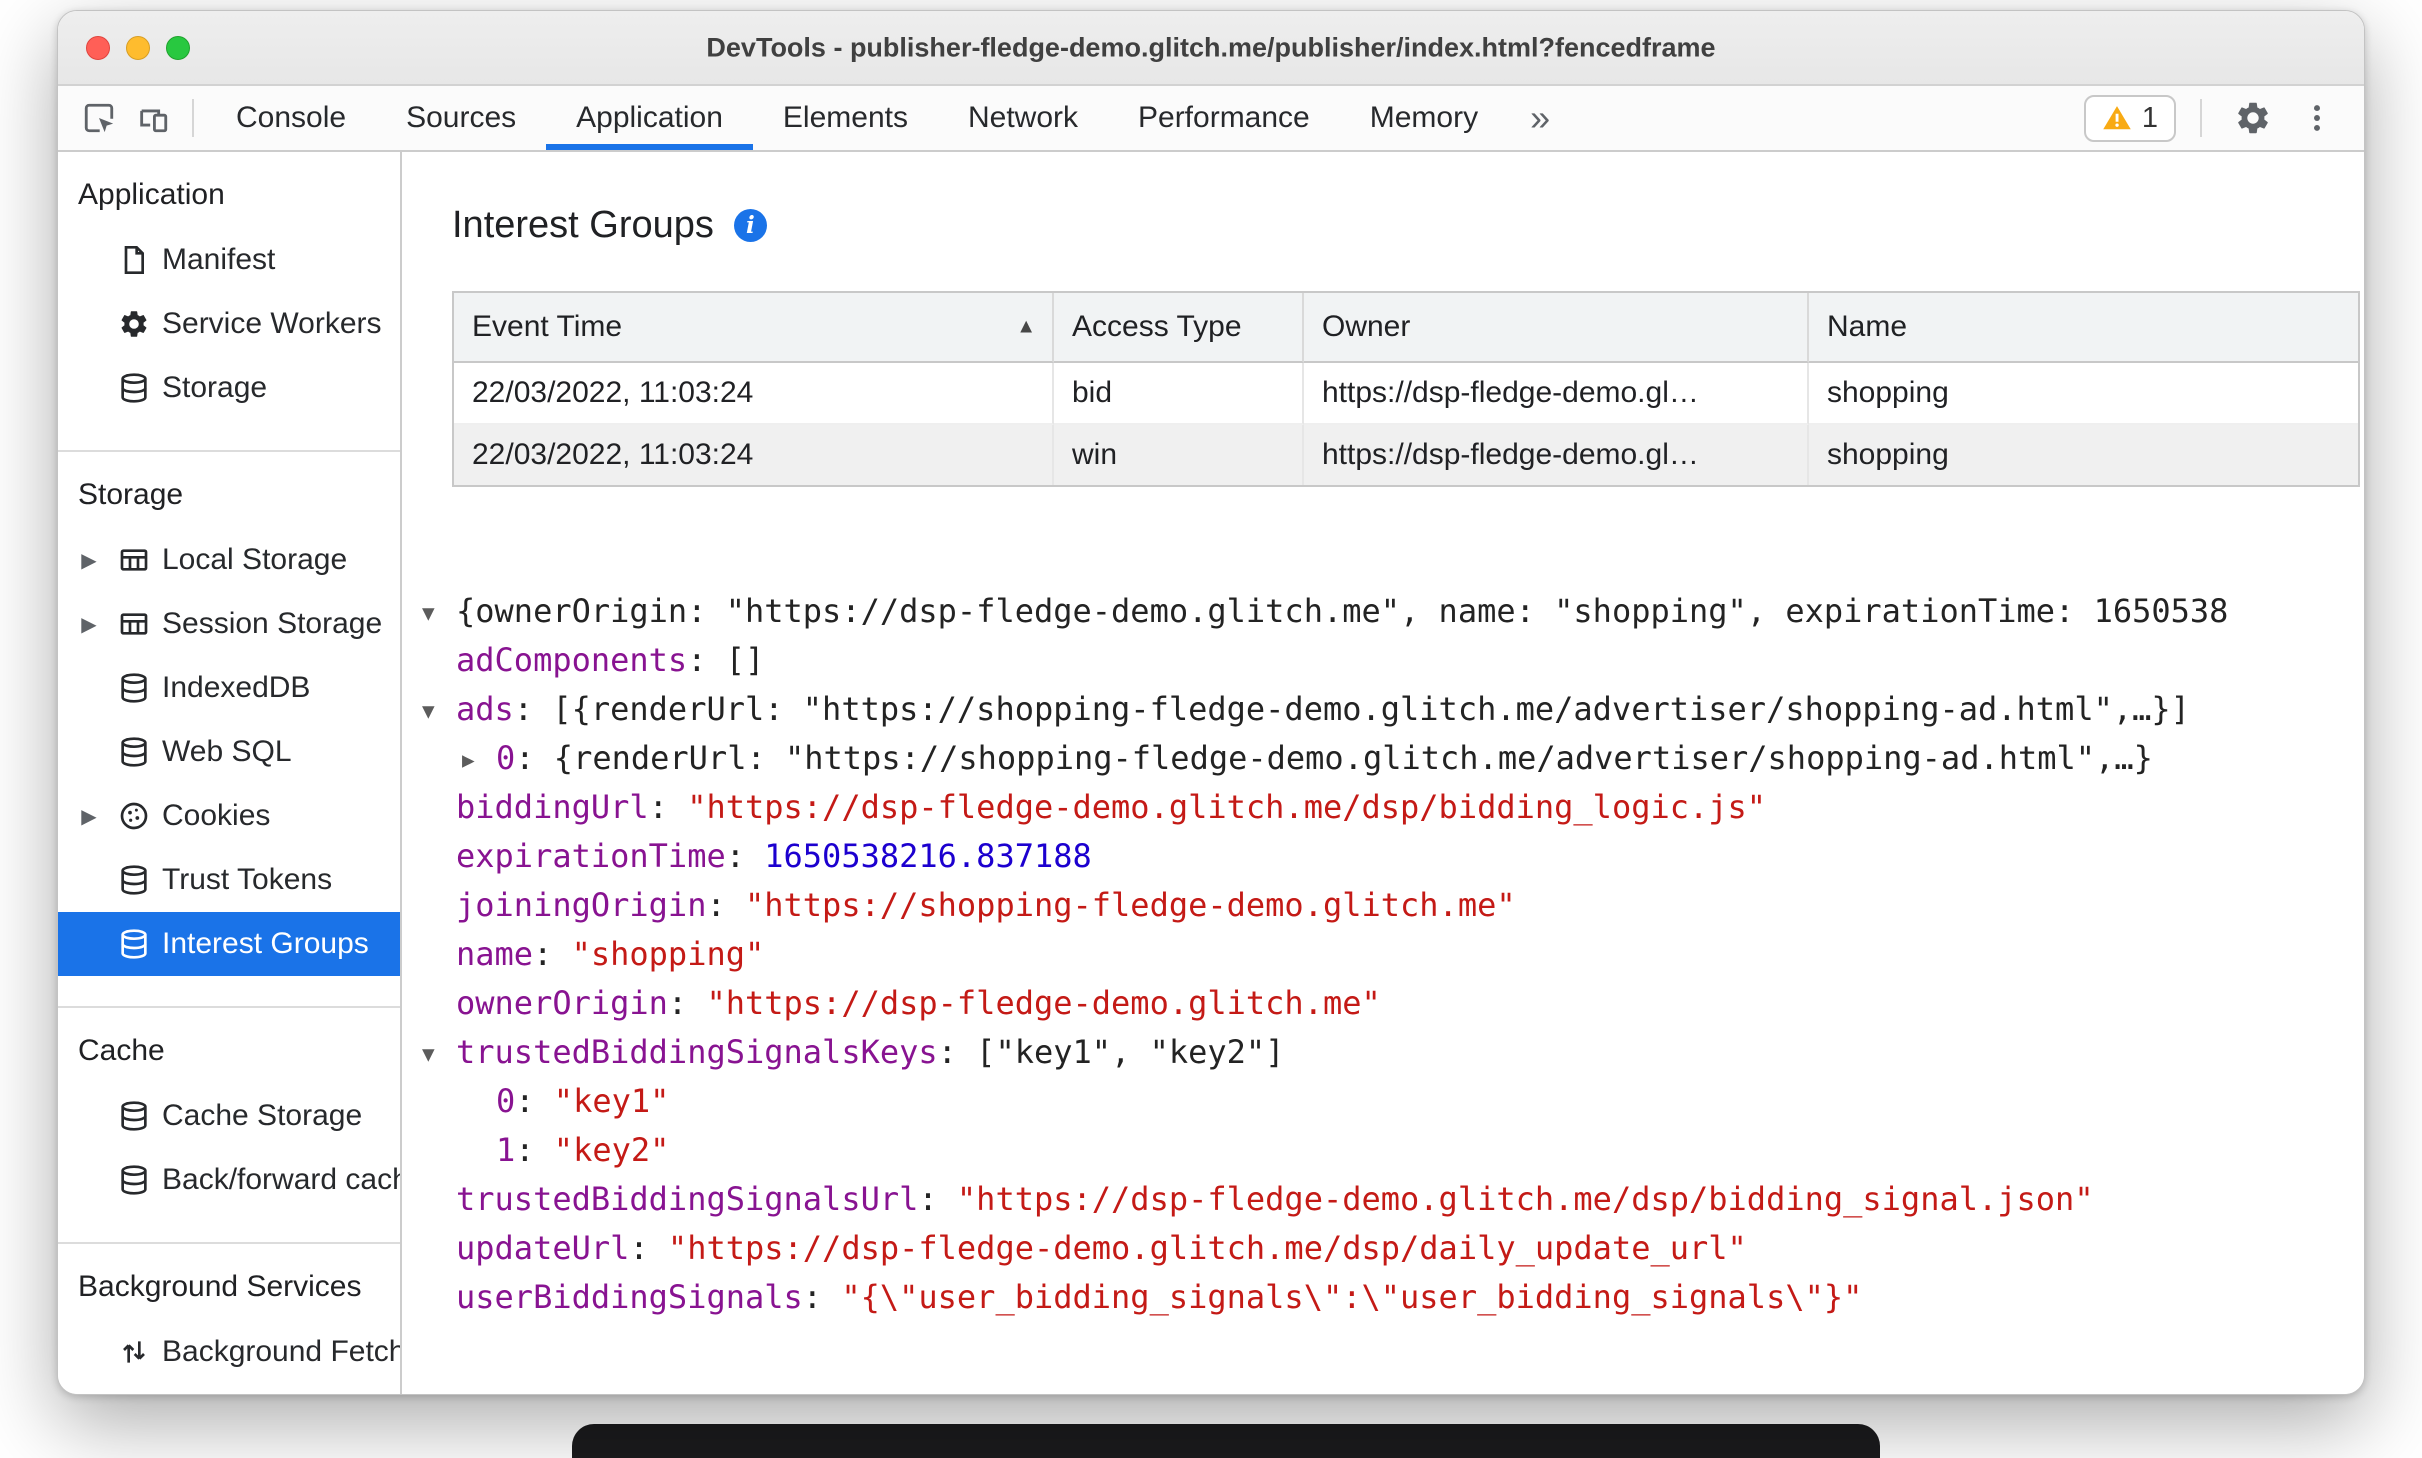 The width and height of the screenshot is (2422, 1458). What do you see at coordinates (1393, 954) in the screenshot?
I see `tree-line-name: name: "shopping"` at bounding box center [1393, 954].